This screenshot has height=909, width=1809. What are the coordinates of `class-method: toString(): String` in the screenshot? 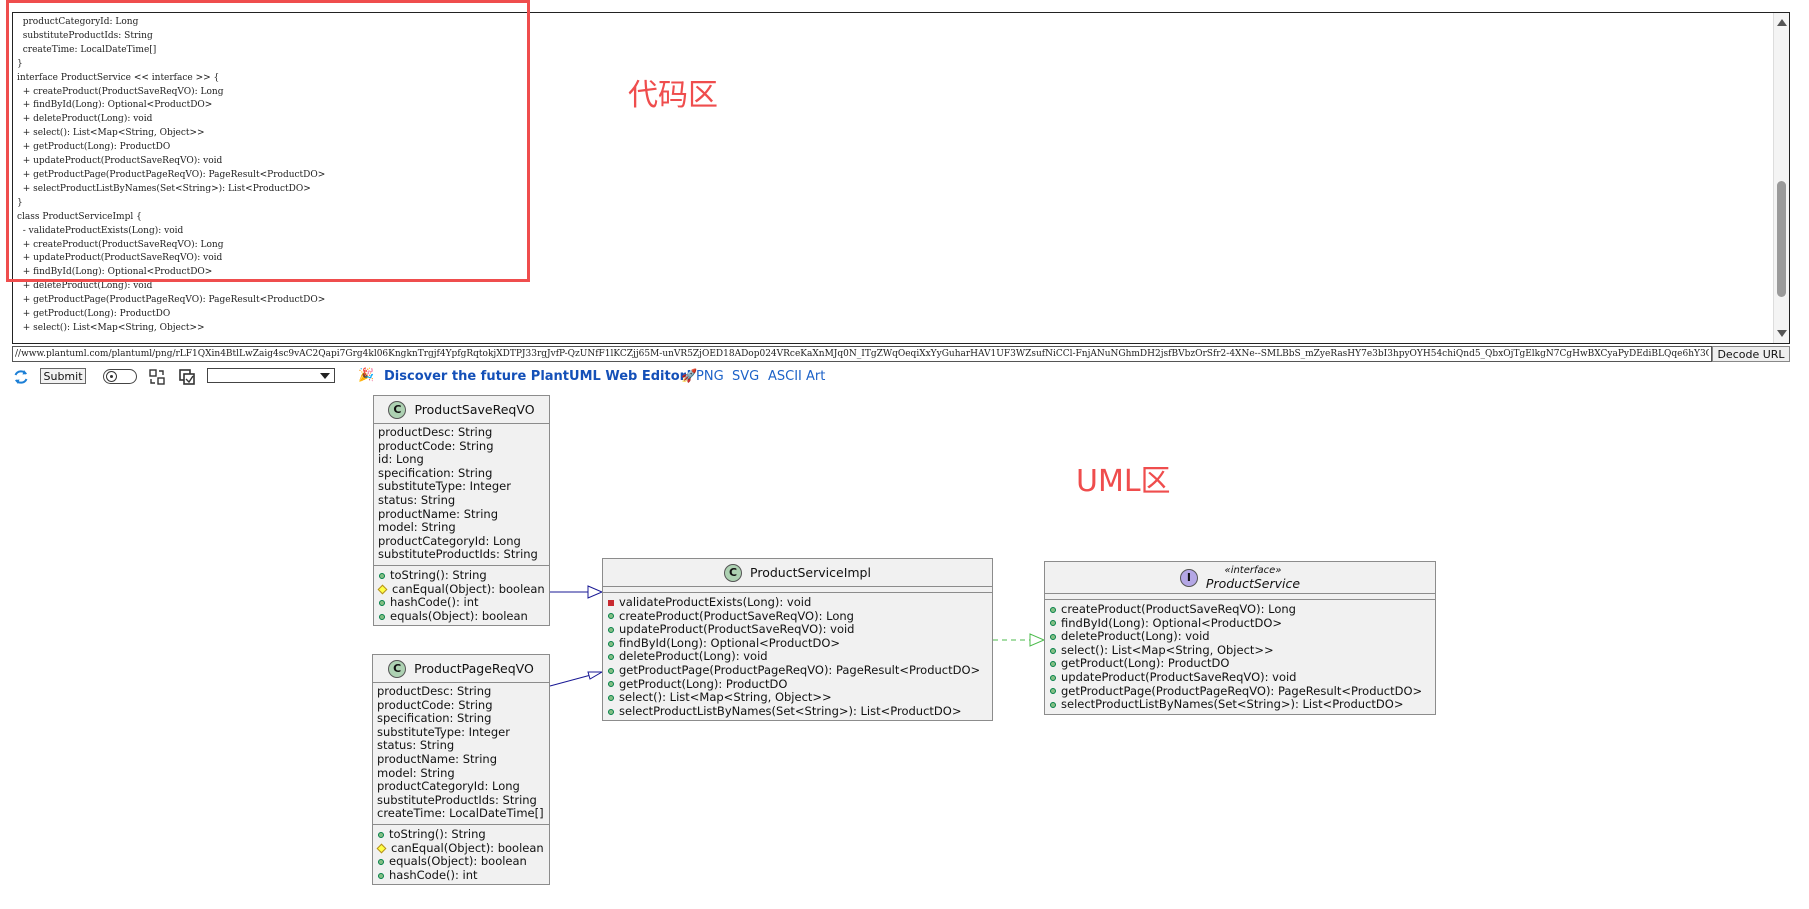 It's located at (461, 575).